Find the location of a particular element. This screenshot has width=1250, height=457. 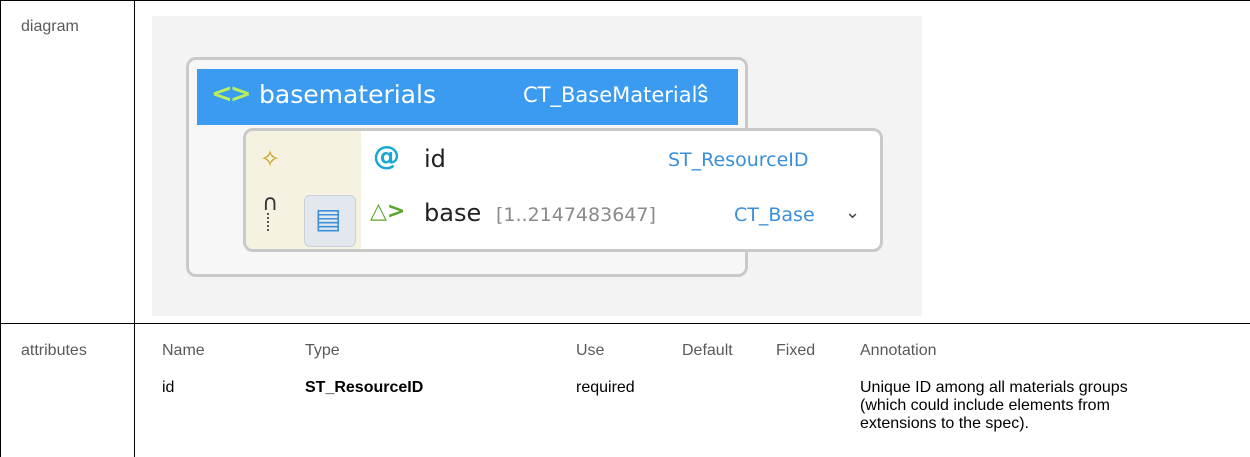

header-default: Default is located at coordinates (707, 350).